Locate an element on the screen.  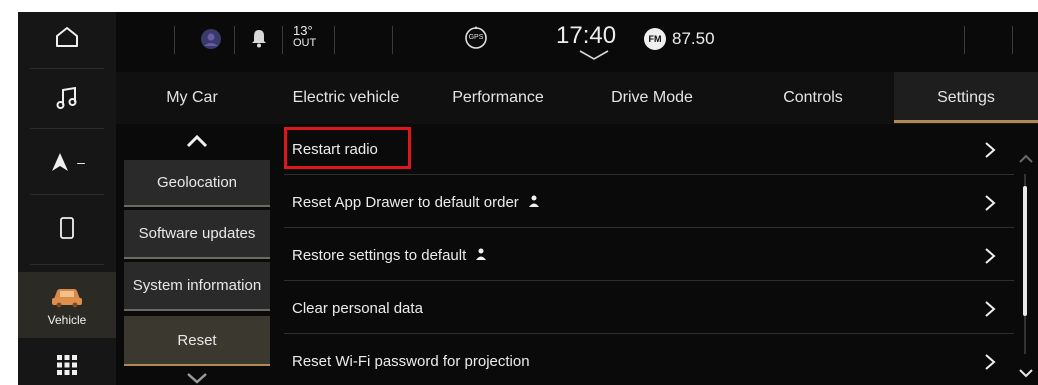
gps-icon: GPS is located at coordinates (476, 38).